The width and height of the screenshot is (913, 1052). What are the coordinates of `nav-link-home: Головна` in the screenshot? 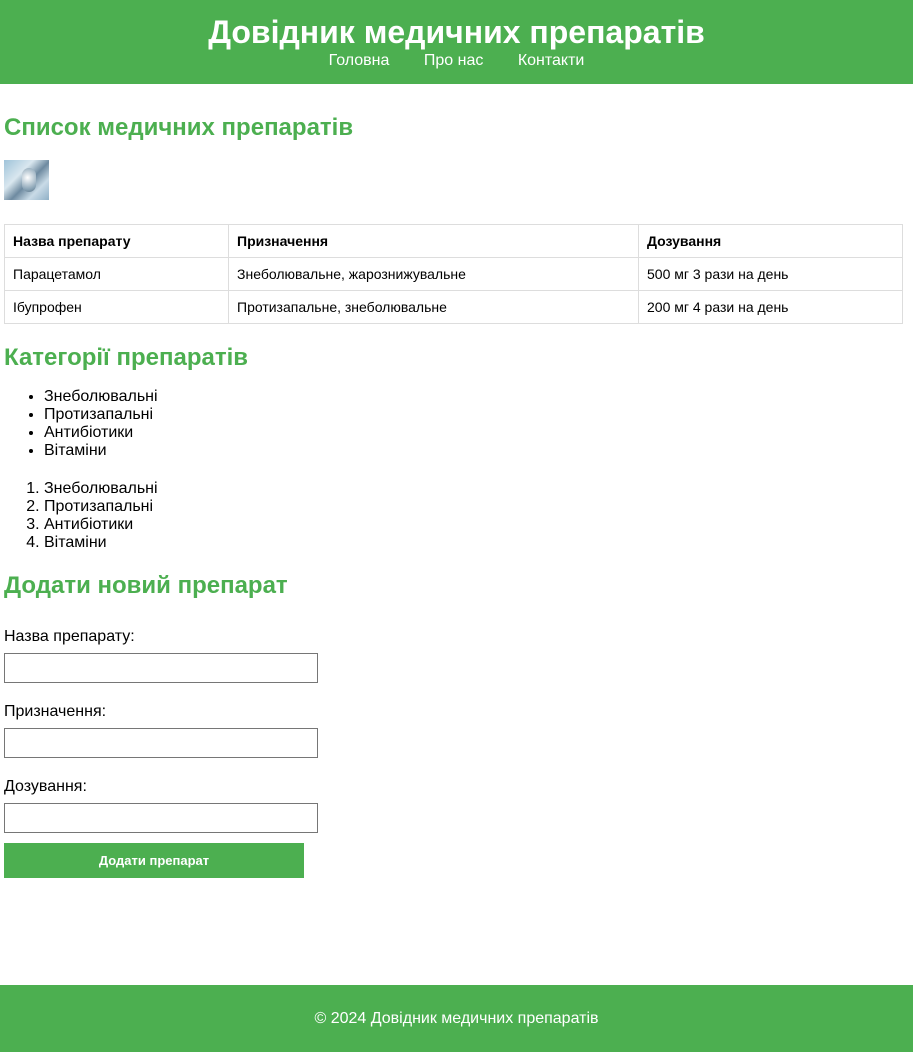 It's located at (359, 60).